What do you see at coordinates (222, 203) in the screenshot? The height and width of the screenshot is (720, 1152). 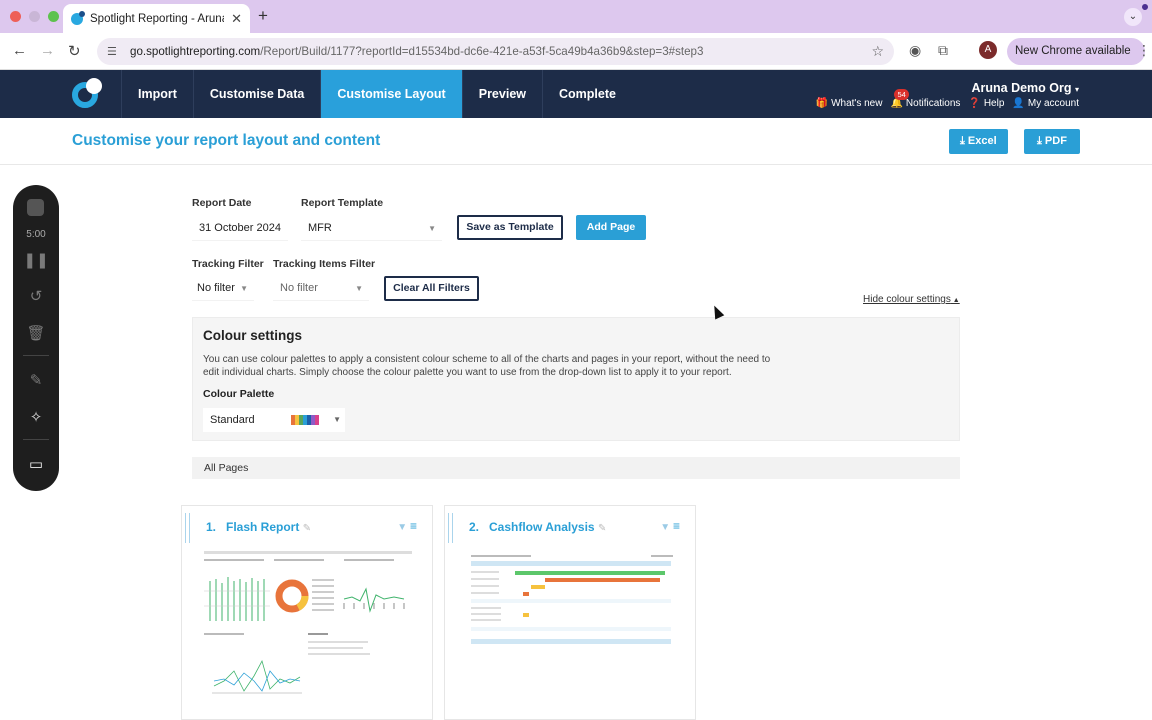 I see `report-date-label: Report Date` at bounding box center [222, 203].